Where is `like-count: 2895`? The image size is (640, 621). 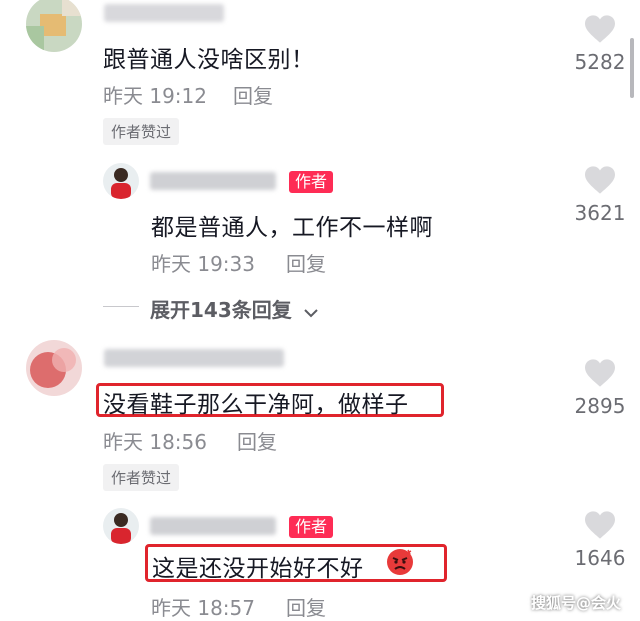
like-count: 2895 is located at coordinates (600, 406).